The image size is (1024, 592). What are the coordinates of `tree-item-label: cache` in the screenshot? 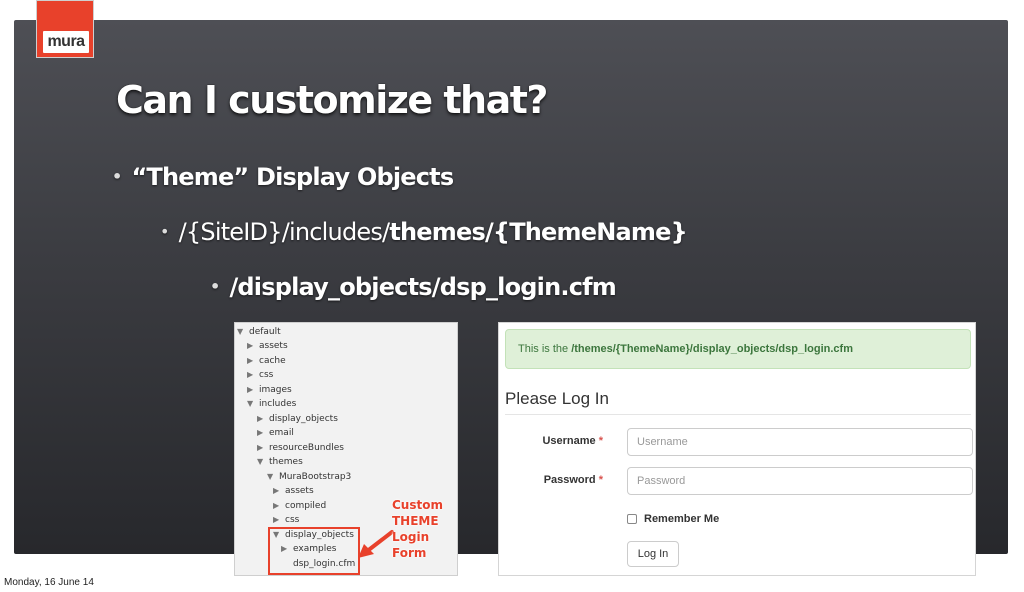 It's located at (272, 361).